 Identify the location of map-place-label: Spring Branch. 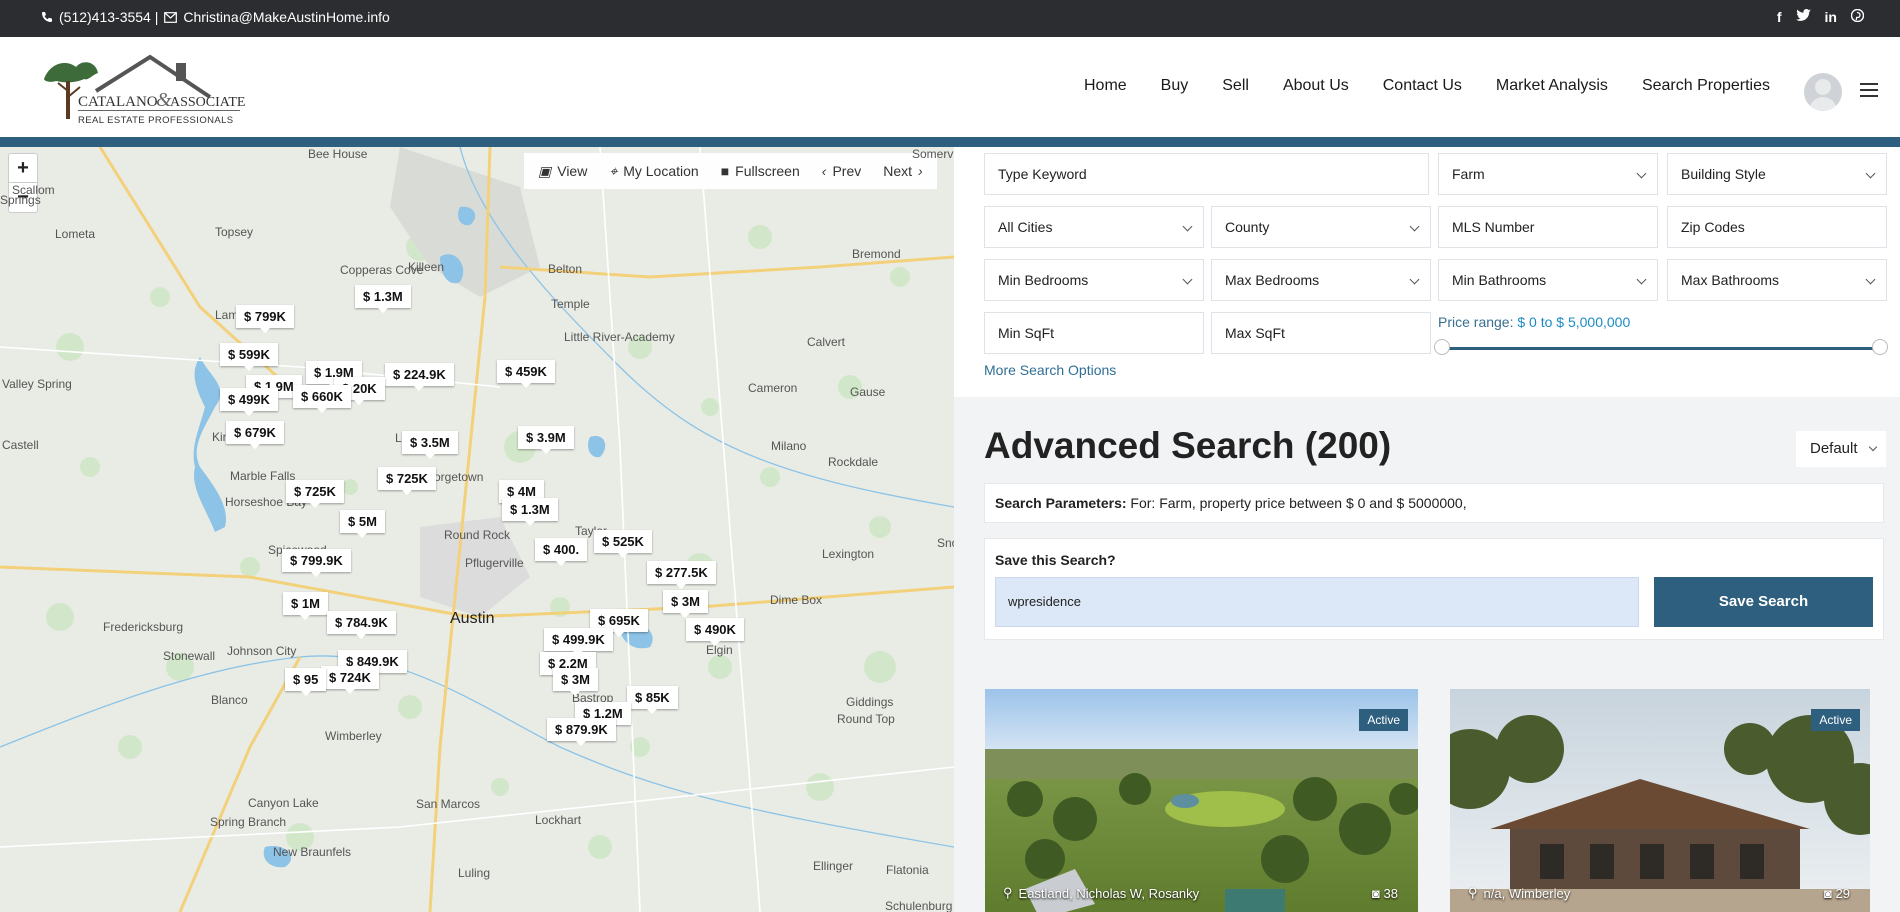
(248, 822).